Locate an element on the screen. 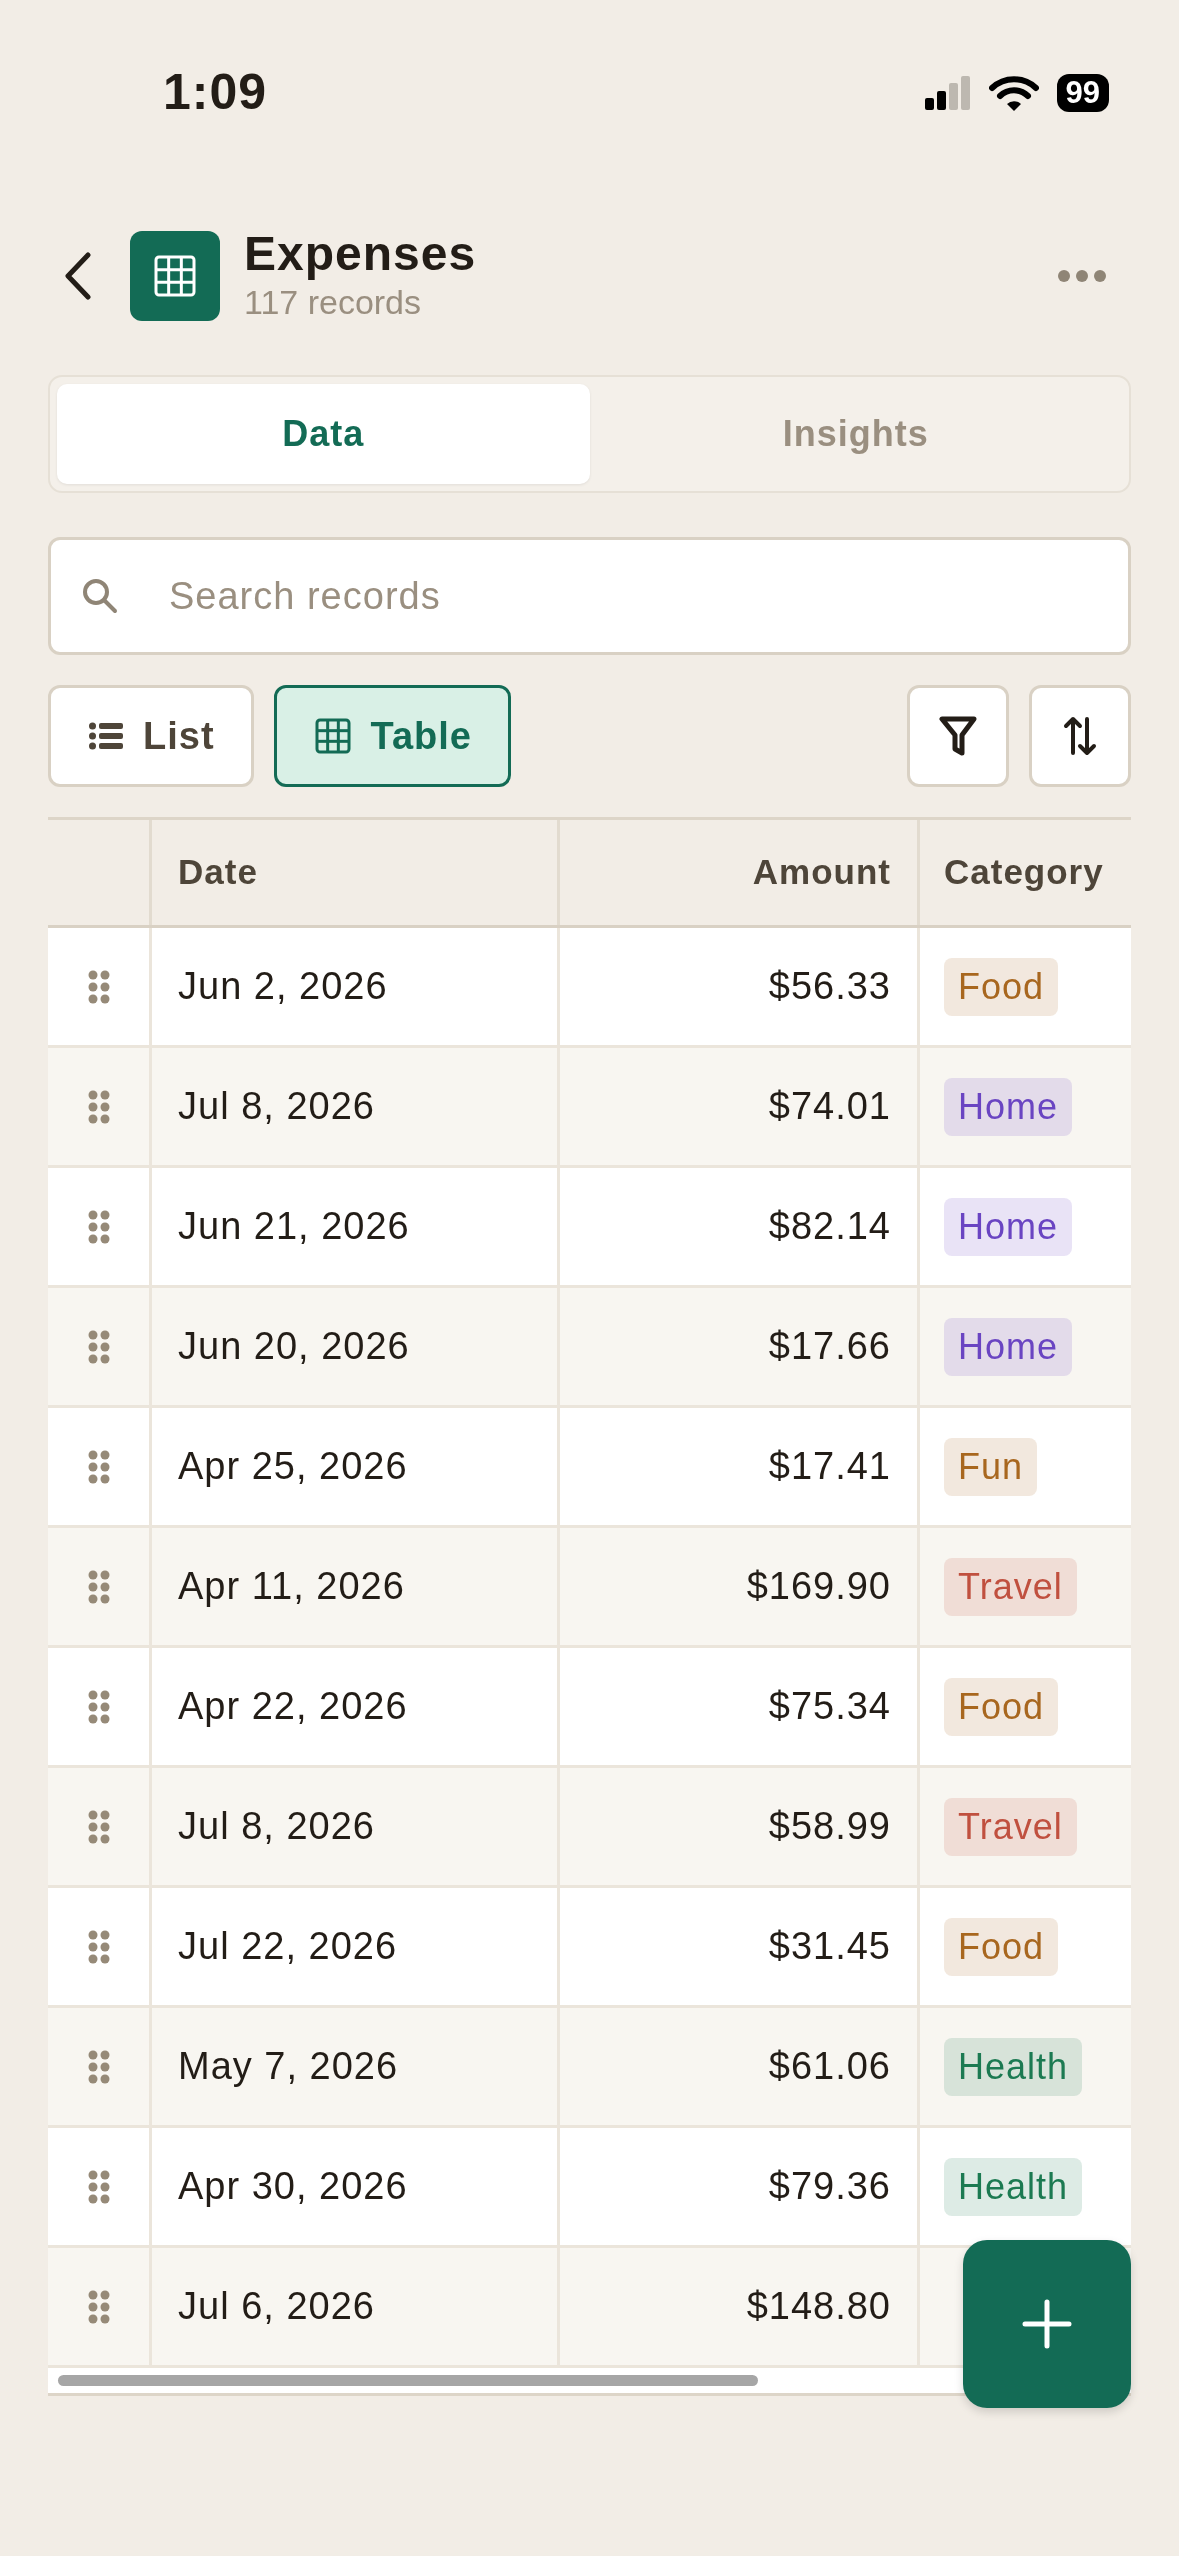  table-cell-text: $17.66 is located at coordinates (829, 1346).